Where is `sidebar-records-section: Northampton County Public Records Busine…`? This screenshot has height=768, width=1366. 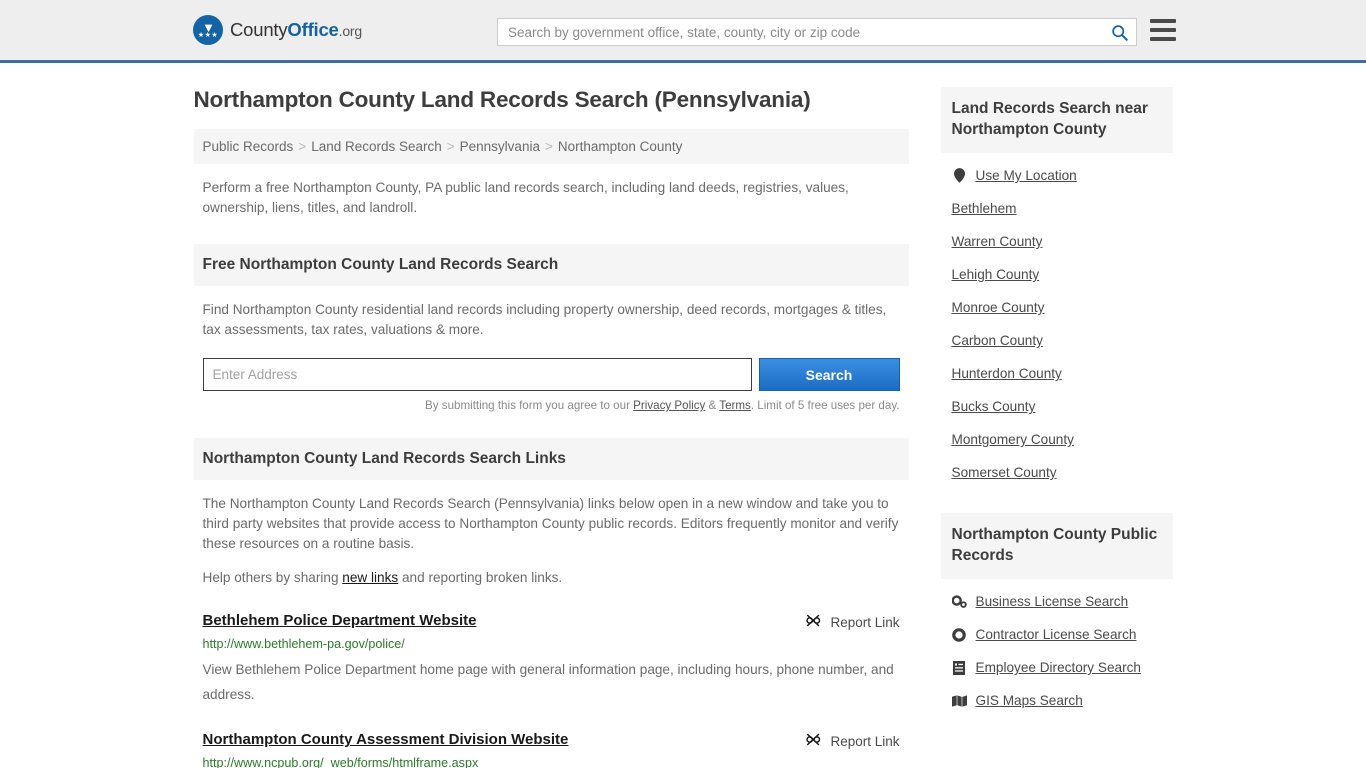 sidebar-records-section: Northampton County Public Records Busine… is located at coordinates (1056, 615).